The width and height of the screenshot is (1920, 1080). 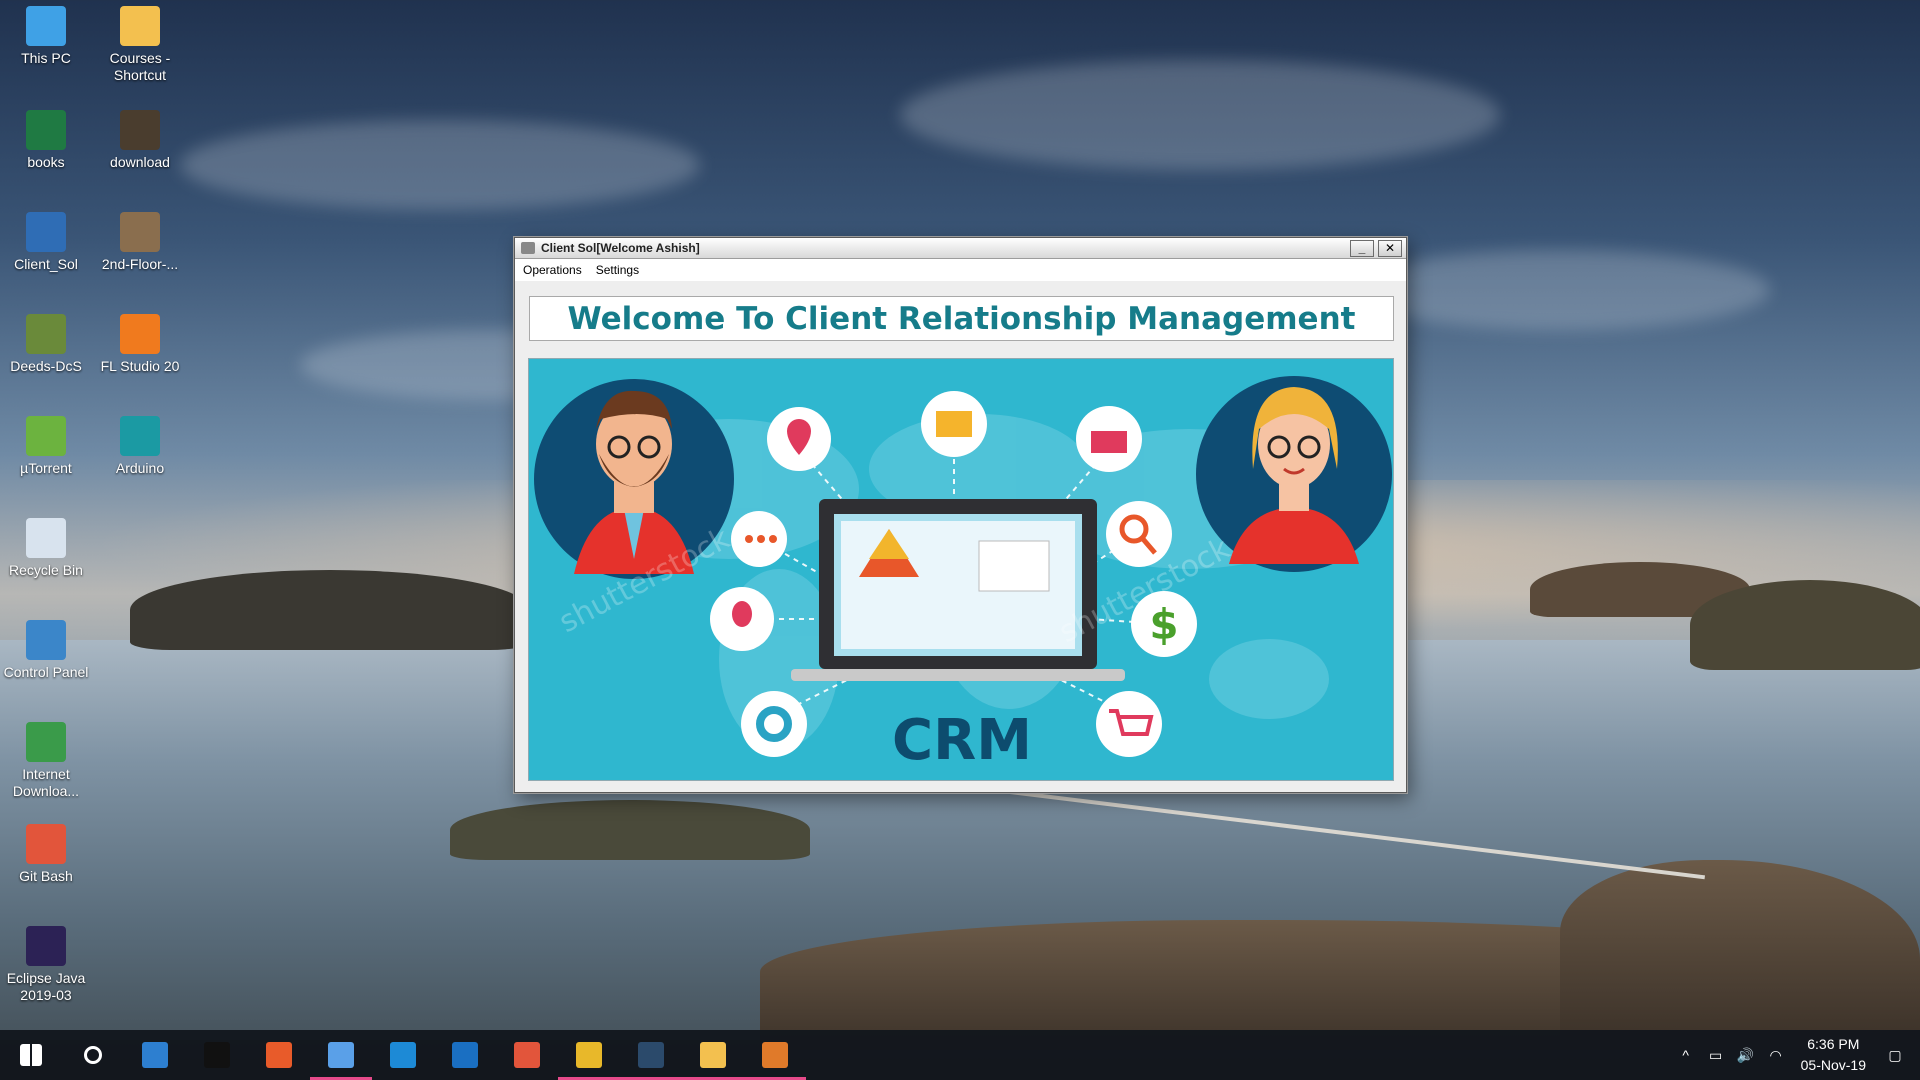 I want to click on system-tray: ^ ▭ 🔊 ◠ 6:36 PM 05-Nov-19 ▢, so click(x=1795, y=1055).